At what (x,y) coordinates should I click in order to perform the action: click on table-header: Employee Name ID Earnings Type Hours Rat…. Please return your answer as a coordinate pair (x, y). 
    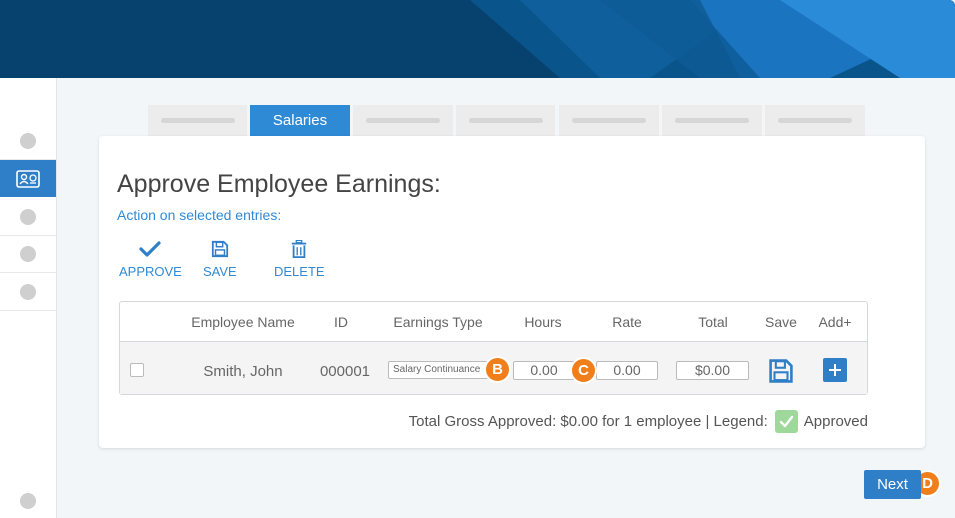
    Looking at the image, I should click on (493, 322).